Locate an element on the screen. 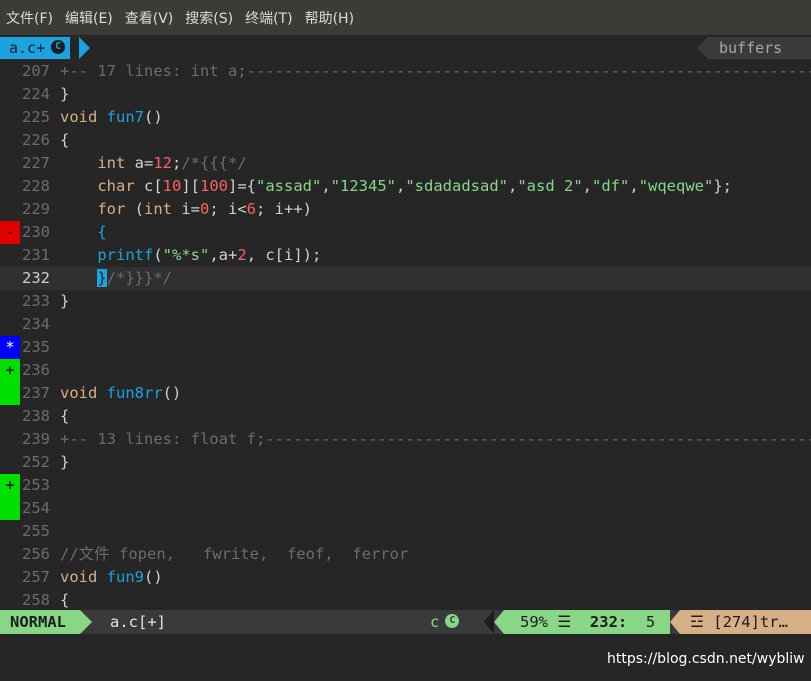 The image size is (811, 681). line-number: 256 is located at coordinates (36, 554).